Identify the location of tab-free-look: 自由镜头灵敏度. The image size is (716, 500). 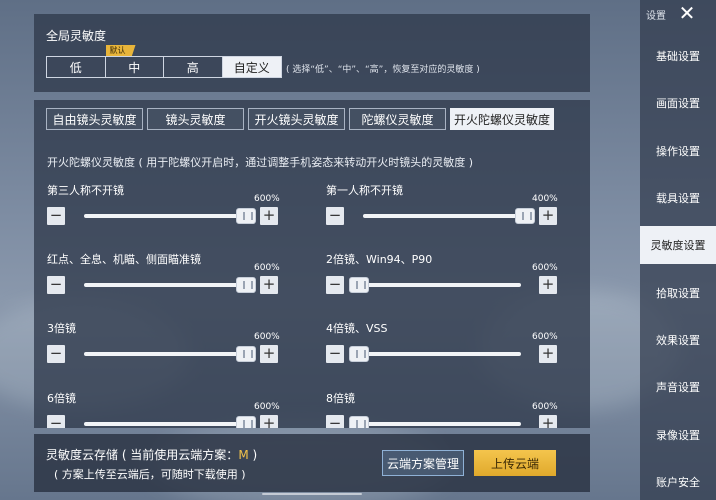
(94, 119).